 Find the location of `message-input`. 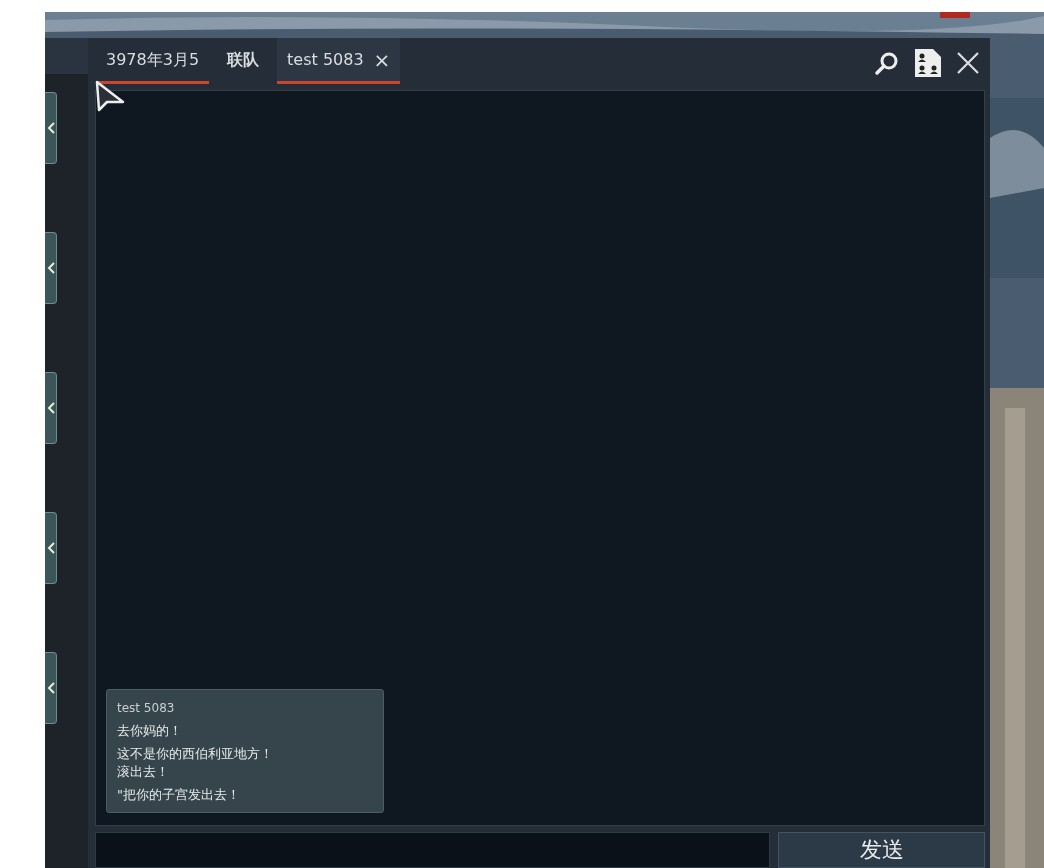

message-input is located at coordinates (432, 850).